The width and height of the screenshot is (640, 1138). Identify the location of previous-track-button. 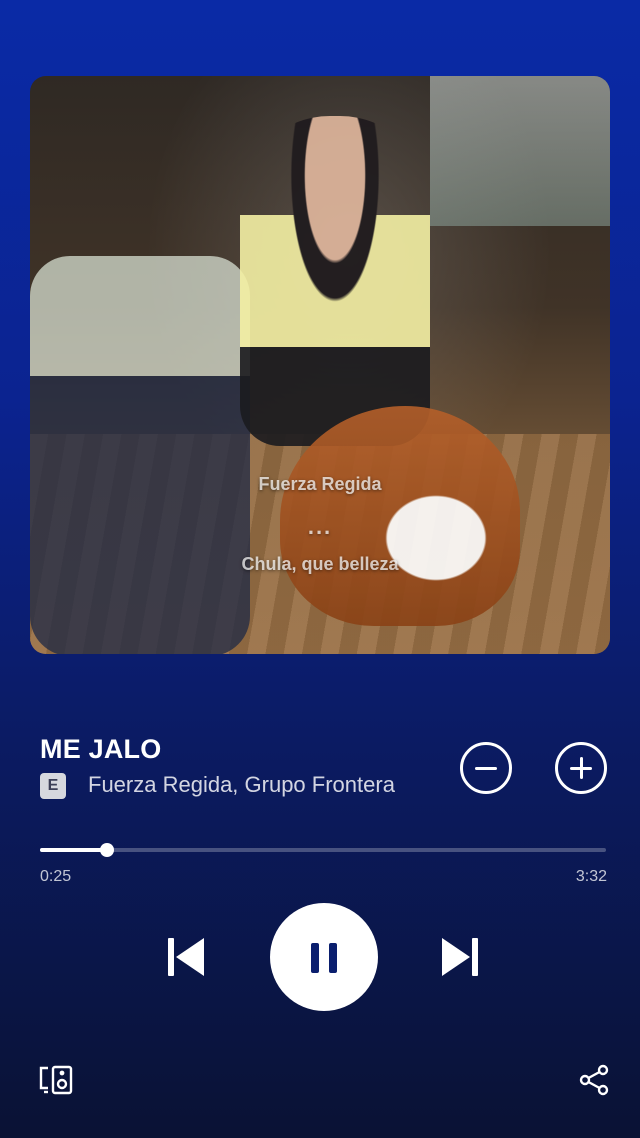
(186, 957).